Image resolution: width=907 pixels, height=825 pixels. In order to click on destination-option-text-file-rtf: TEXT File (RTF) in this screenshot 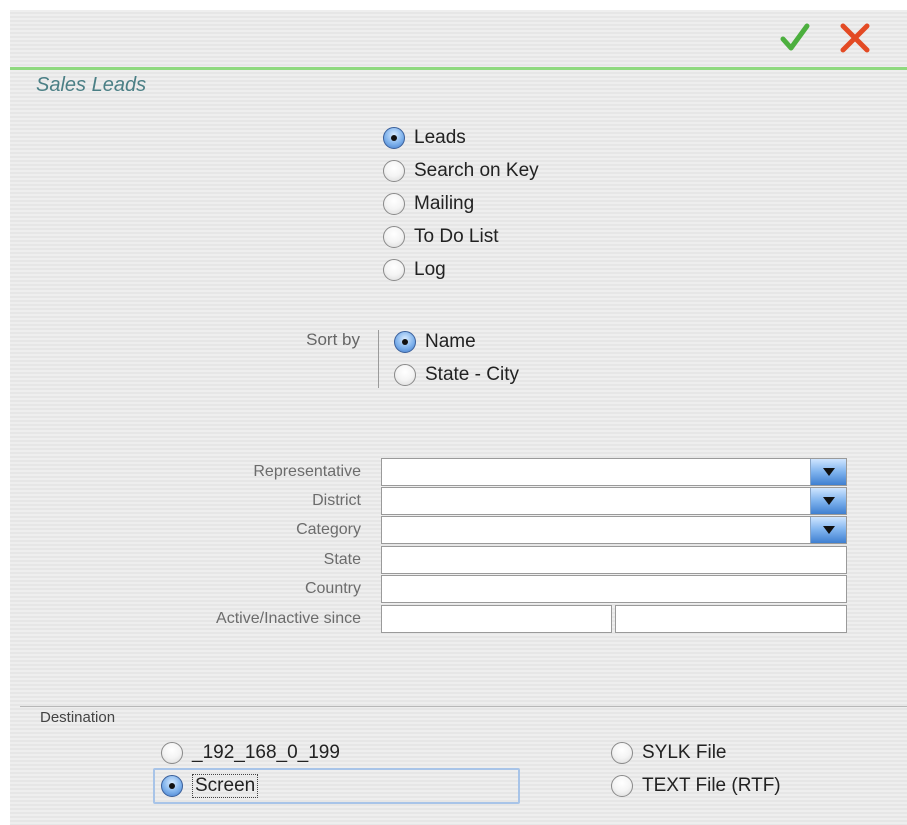, I will do `click(696, 786)`.